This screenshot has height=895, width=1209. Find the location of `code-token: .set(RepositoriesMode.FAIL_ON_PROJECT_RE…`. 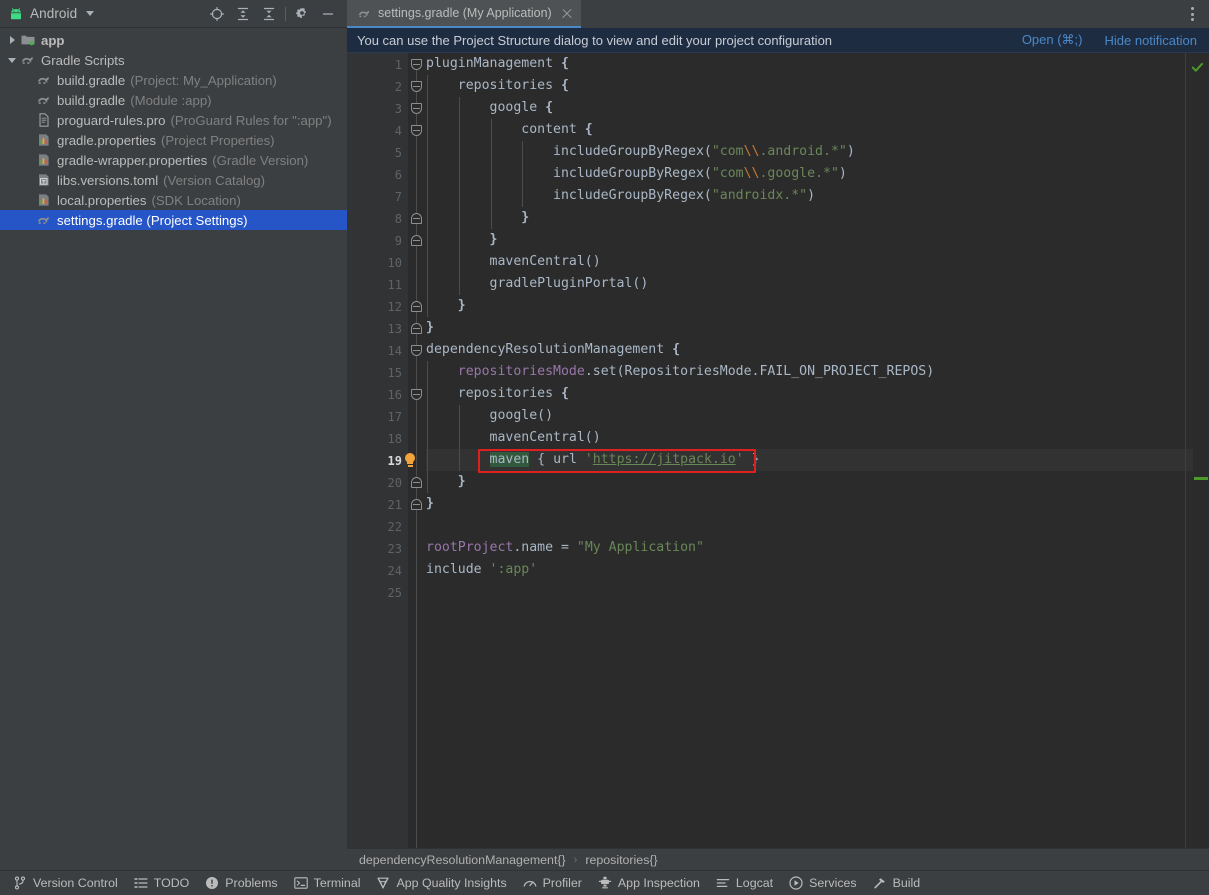

code-token: .set(RepositoriesMode.FAIL_ON_PROJECT_RE… is located at coordinates (759, 371).